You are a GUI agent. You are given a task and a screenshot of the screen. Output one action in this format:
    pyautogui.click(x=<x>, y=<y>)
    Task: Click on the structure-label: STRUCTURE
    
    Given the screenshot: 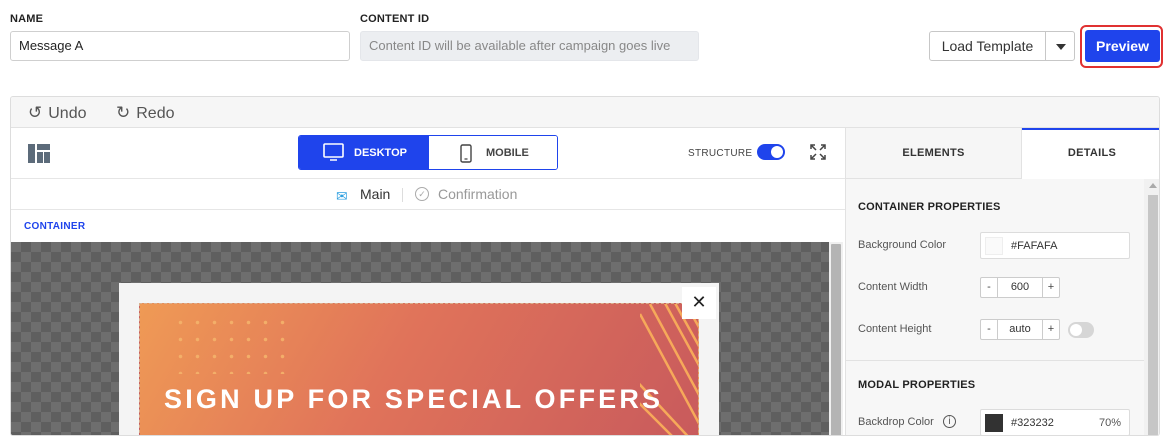 What is the action you would take?
    pyautogui.click(x=720, y=153)
    